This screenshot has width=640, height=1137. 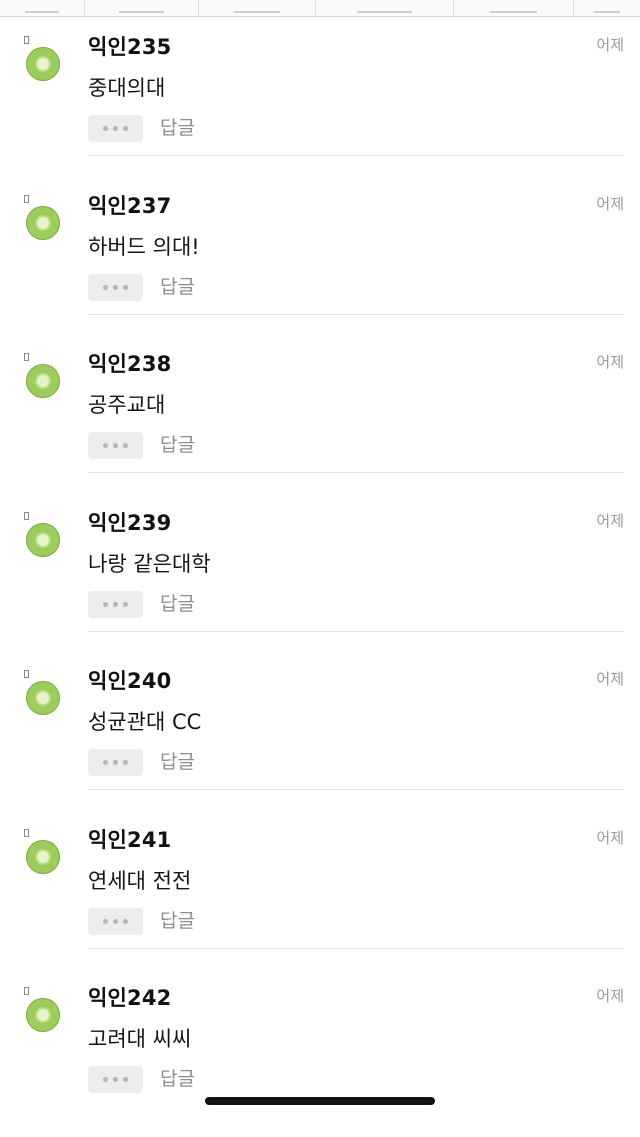 What do you see at coordinates (320, 265) in the screenshot?
I see `comment-item: 익인237 어제 하버드 의대! 답글` at bounding box center [320, 265].